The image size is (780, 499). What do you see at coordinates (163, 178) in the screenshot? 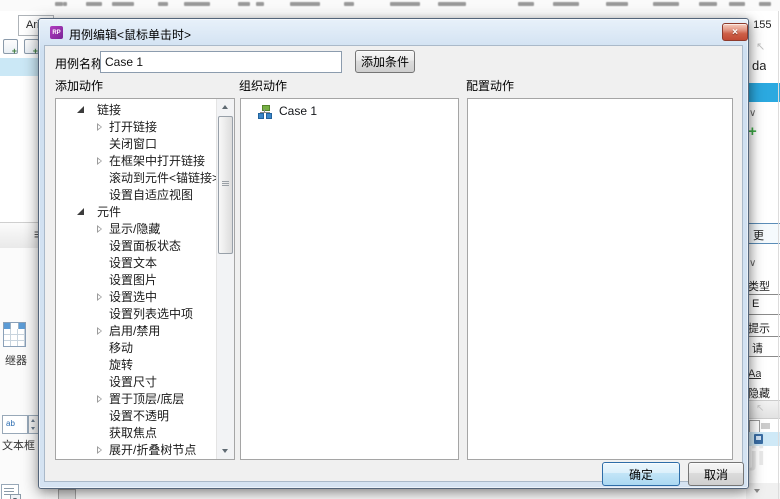
I see `action-tree-item-label: 滚动到元件<锚链接>` at bounding box center [163, 178].